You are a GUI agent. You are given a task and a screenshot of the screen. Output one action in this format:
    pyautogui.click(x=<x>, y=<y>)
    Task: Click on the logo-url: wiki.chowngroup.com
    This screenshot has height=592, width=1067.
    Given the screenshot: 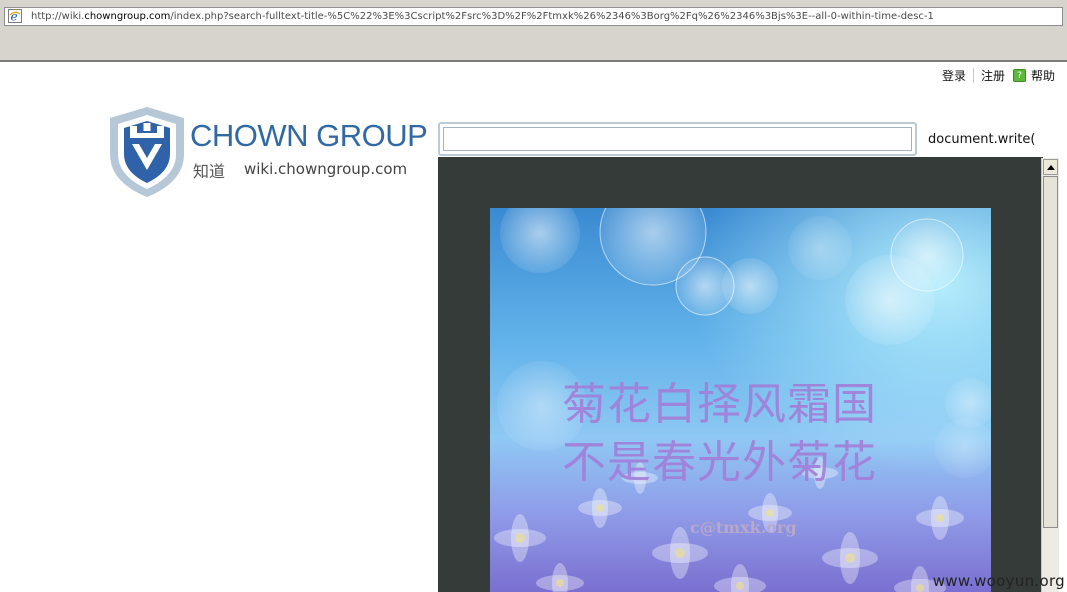 What is the action you would take?
    pyautogui.click(x=326, y=169)
    